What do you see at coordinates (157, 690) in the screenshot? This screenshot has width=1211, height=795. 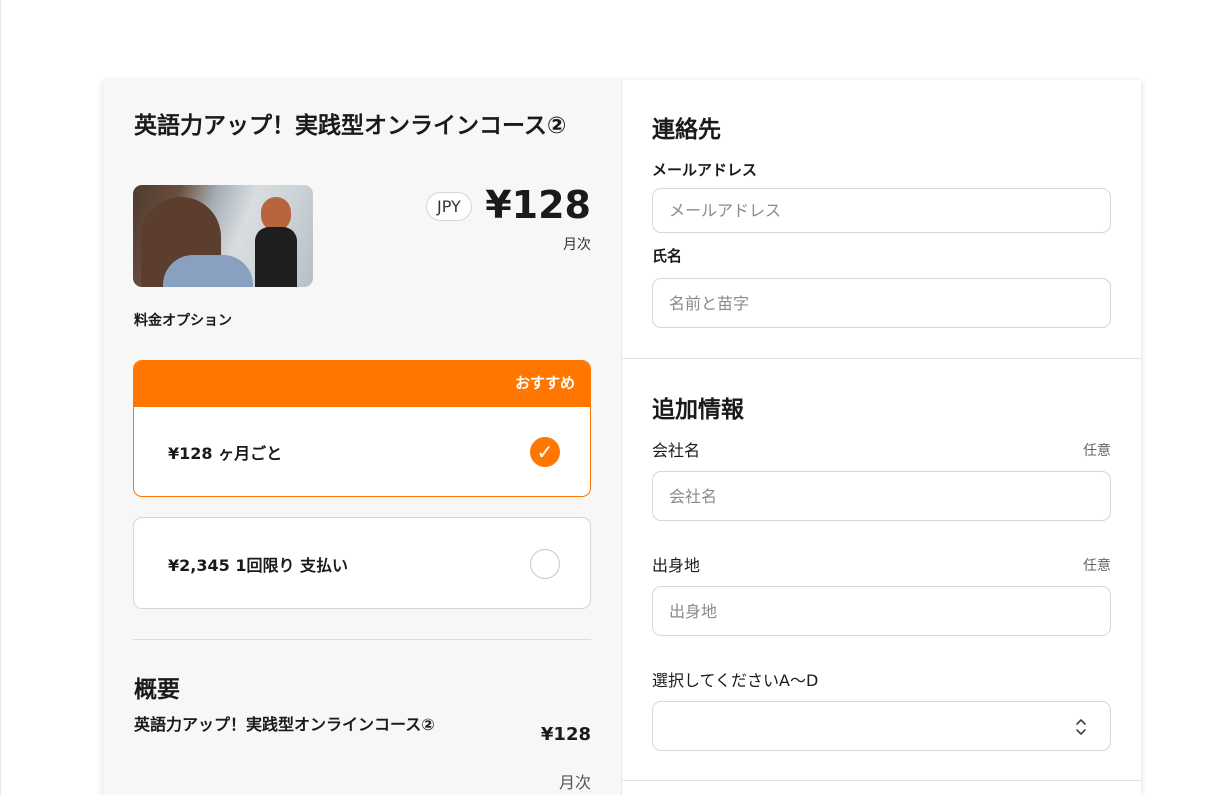 I see `summary-title: 概要` at bounding box center [157, 690].